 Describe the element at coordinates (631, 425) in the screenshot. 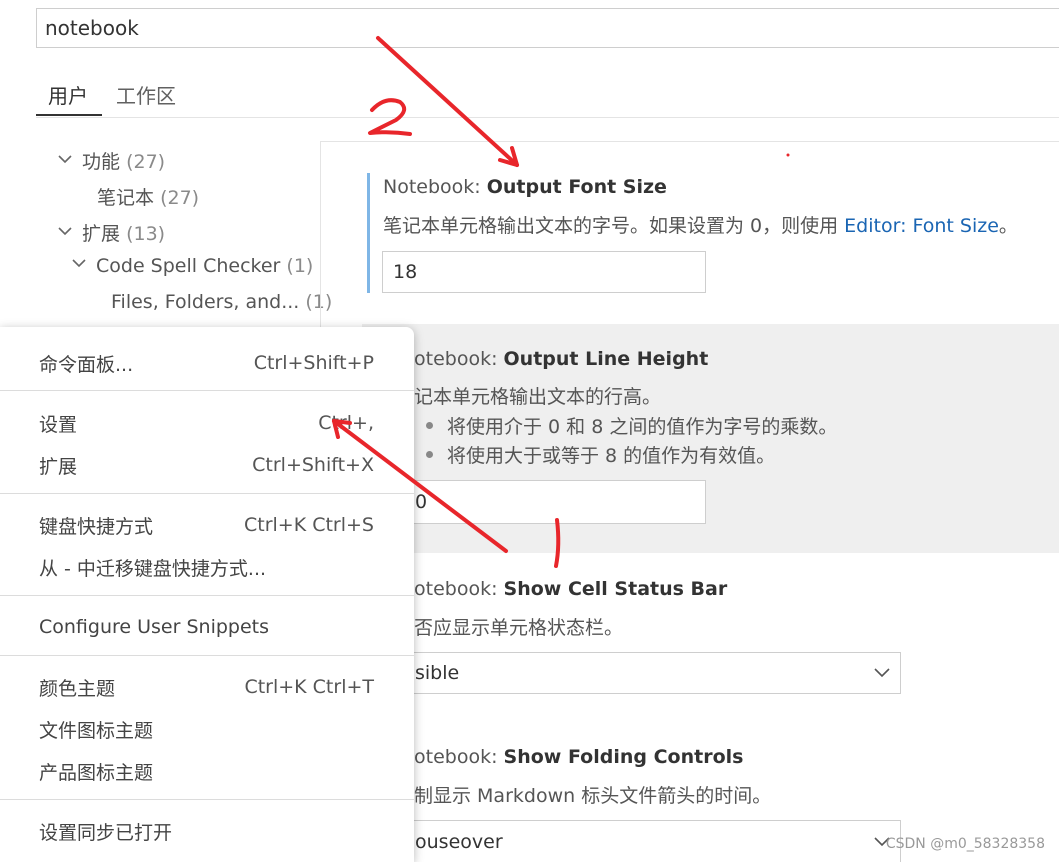

I see `setting-bullet: 将使用介于 0 和 8 之间的值作为字号的乘数。` at that location.